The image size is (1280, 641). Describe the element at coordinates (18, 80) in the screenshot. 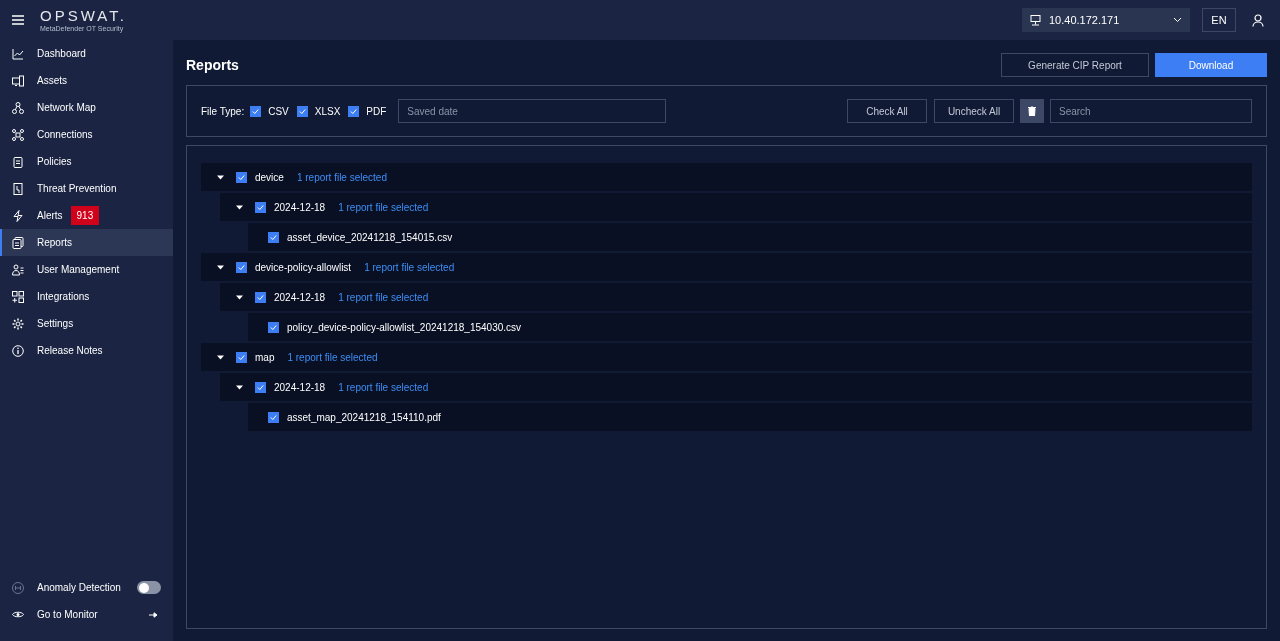

I see `devices-icon` at that location.